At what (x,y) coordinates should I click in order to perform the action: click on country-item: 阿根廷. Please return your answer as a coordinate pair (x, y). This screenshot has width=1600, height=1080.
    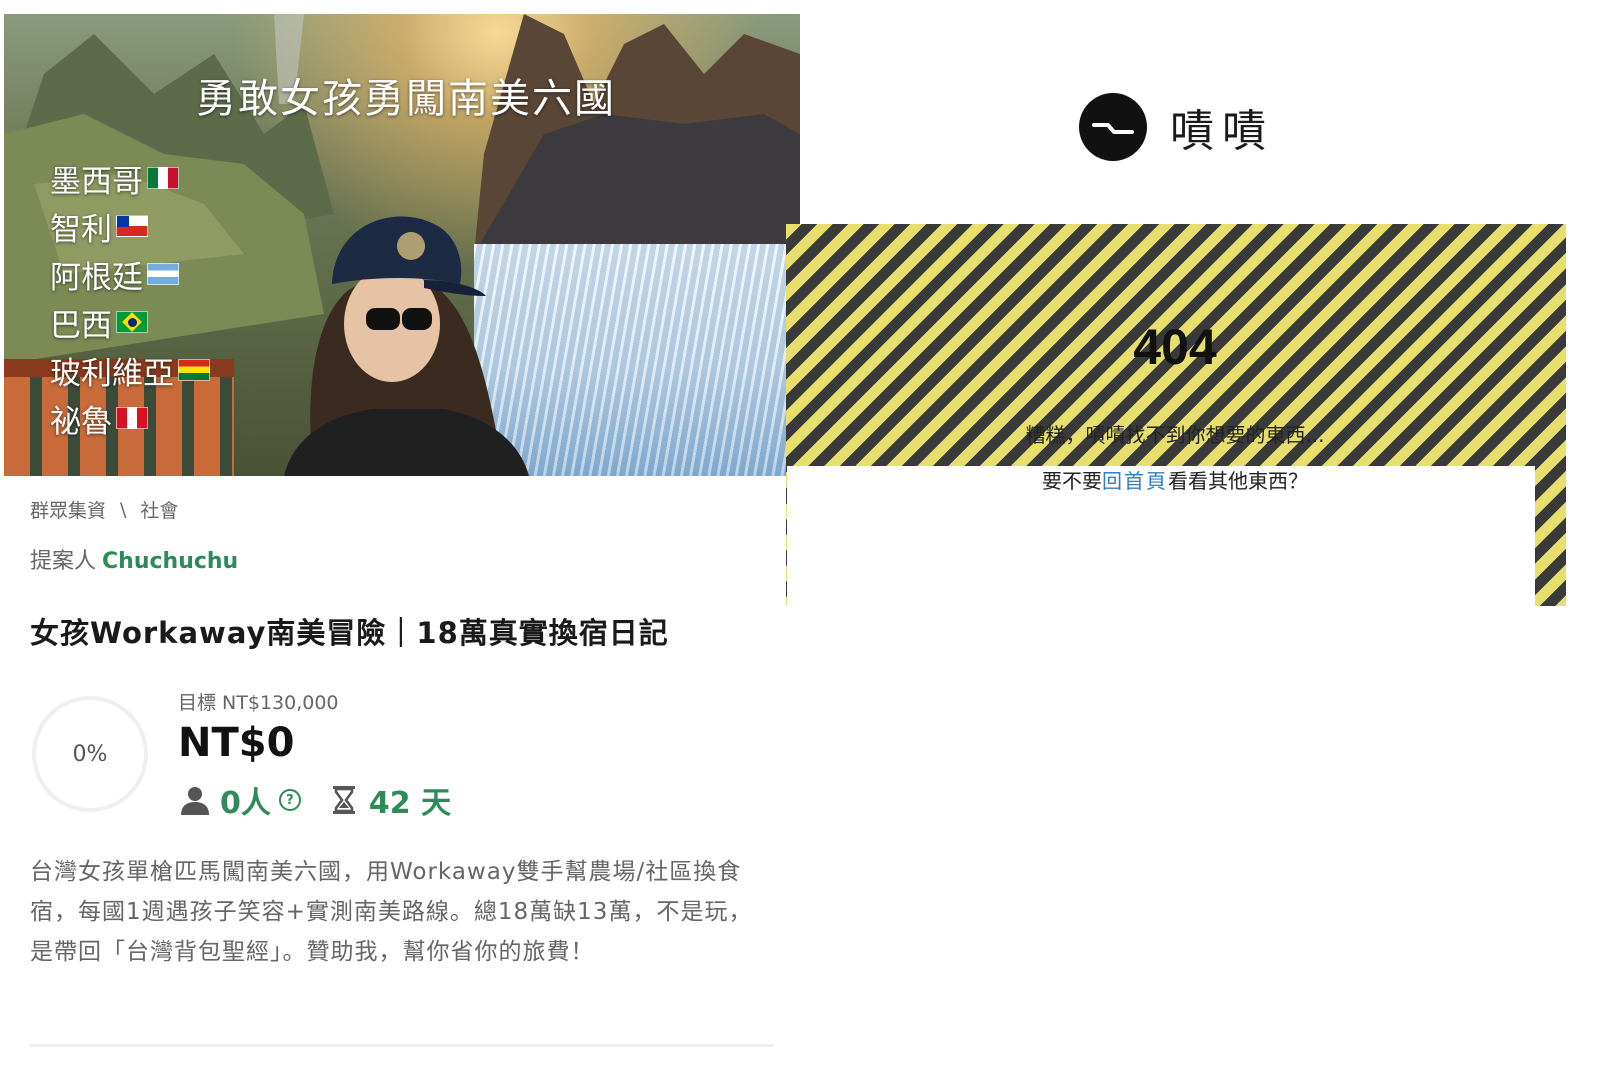
    Looking at the image, I should click on (130, 274).